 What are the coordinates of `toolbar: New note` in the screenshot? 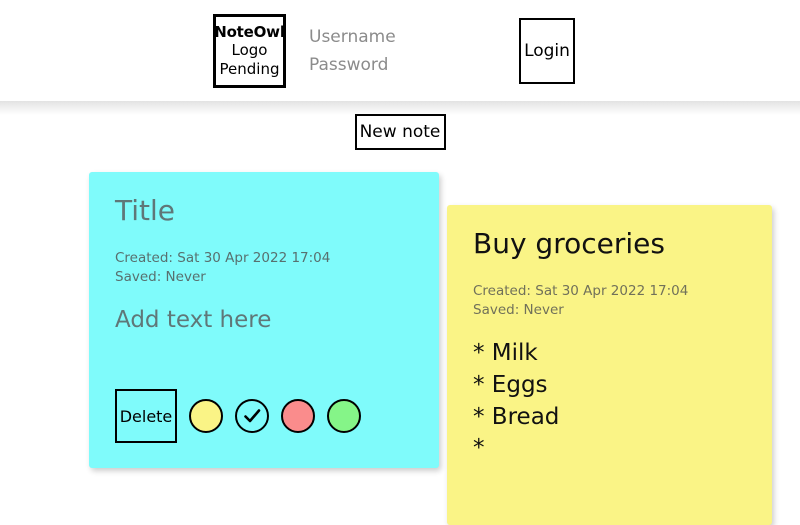 It's located at (400, 132).